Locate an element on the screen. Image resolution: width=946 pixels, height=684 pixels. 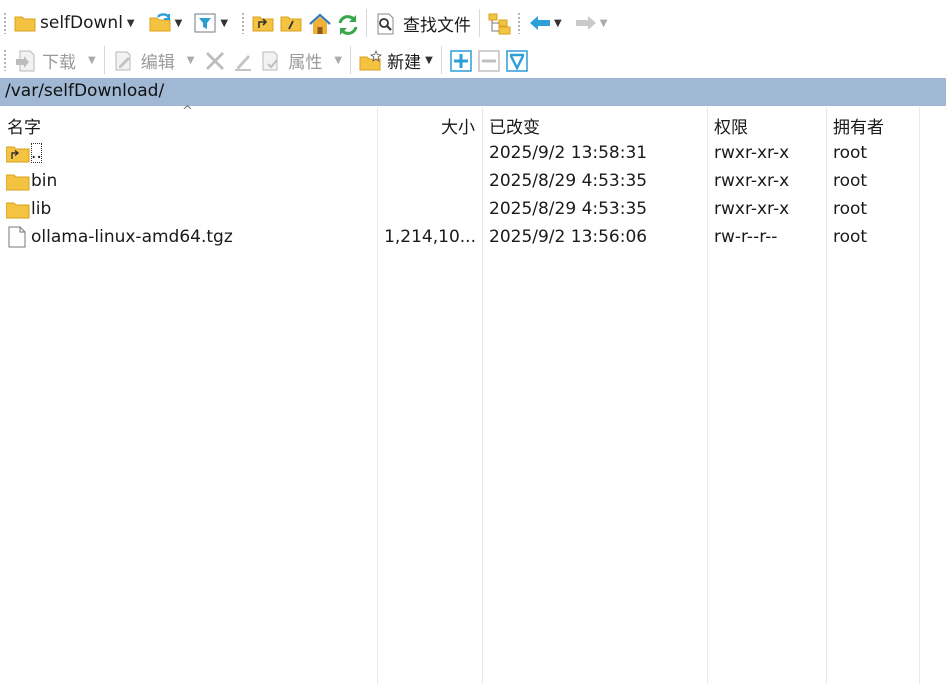
rename-button is located at coordinates (243, 60).